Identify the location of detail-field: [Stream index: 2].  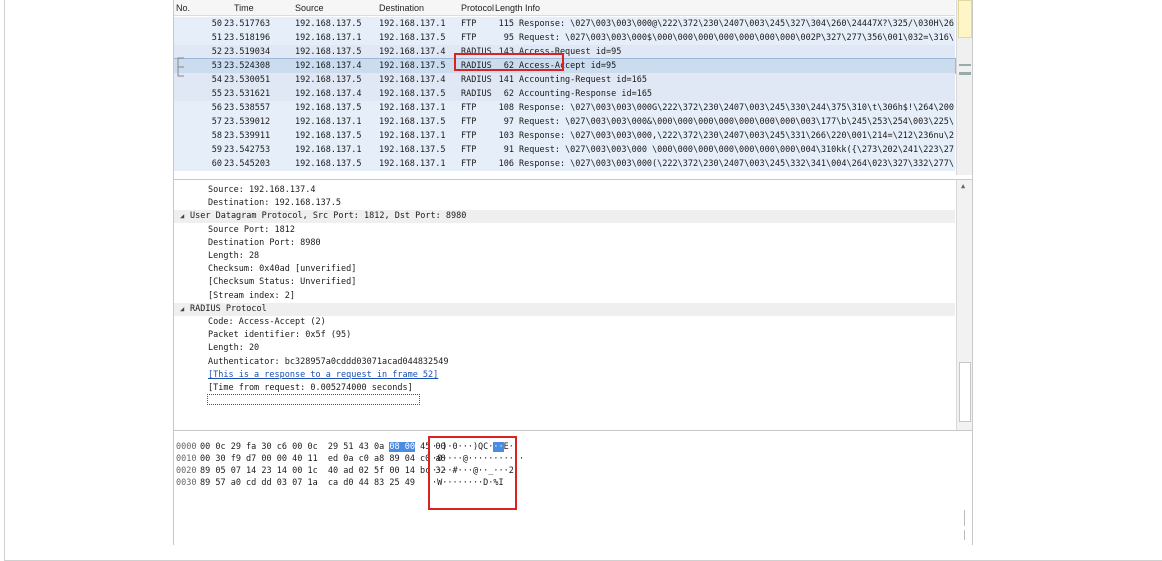
(564, 296).